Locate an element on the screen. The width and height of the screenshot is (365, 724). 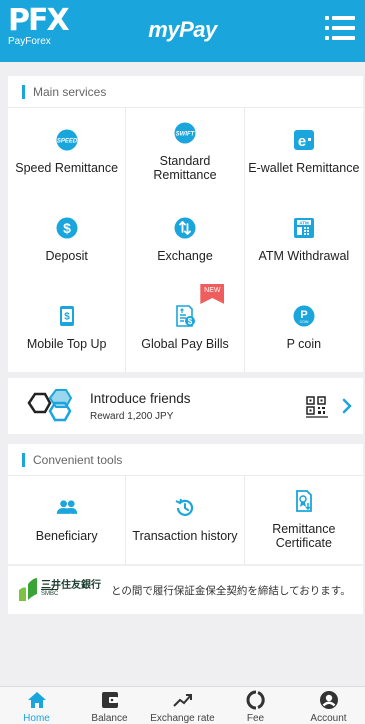
service-label: Speed Remittance is located at coordinates (67, 168).